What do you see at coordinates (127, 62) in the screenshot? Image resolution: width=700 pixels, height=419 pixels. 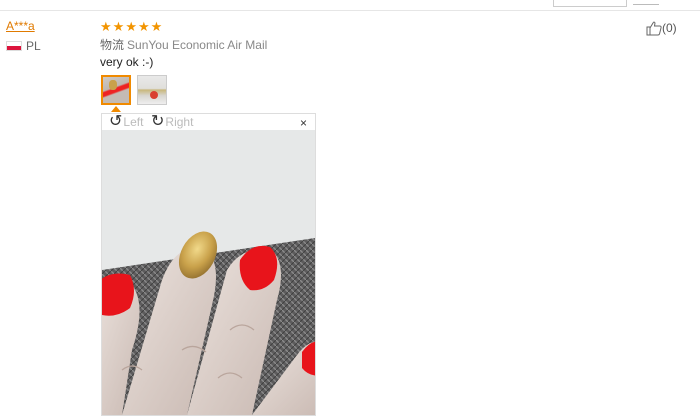 I see `feedback-text: very ok :-)` at bounding box center [127, 62].